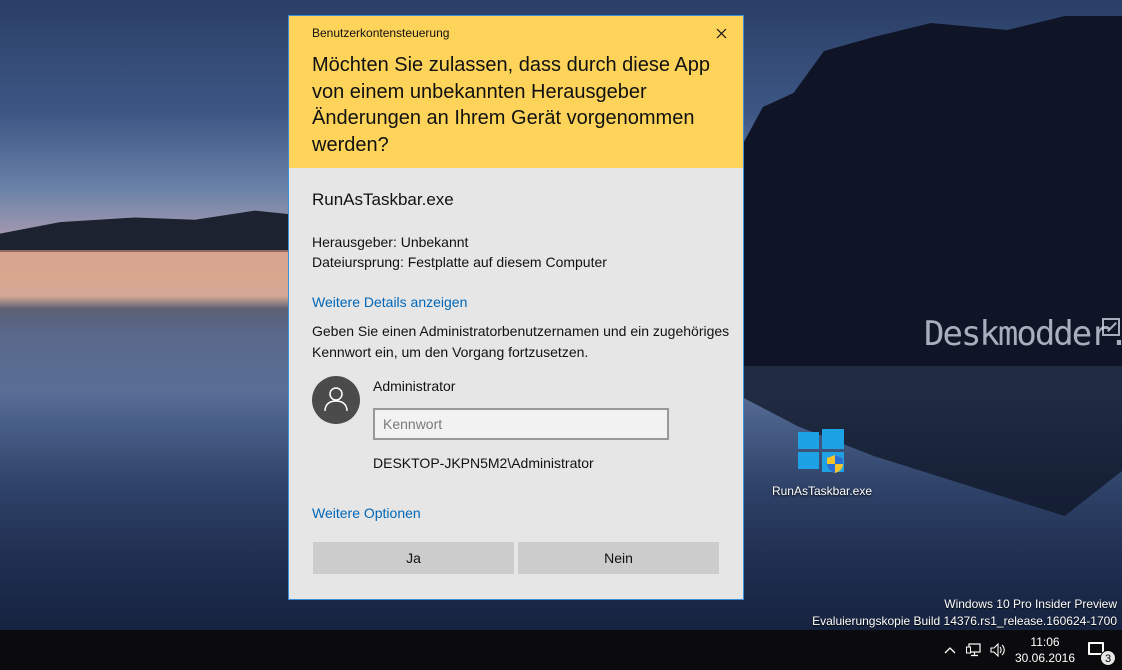 This screenshot has height=670, width=1122. What do you see at coordinates (1023, 334) in the screenshot?
I see `watermark-text: Deskmodder.de` at bounding box center [1023, 334].